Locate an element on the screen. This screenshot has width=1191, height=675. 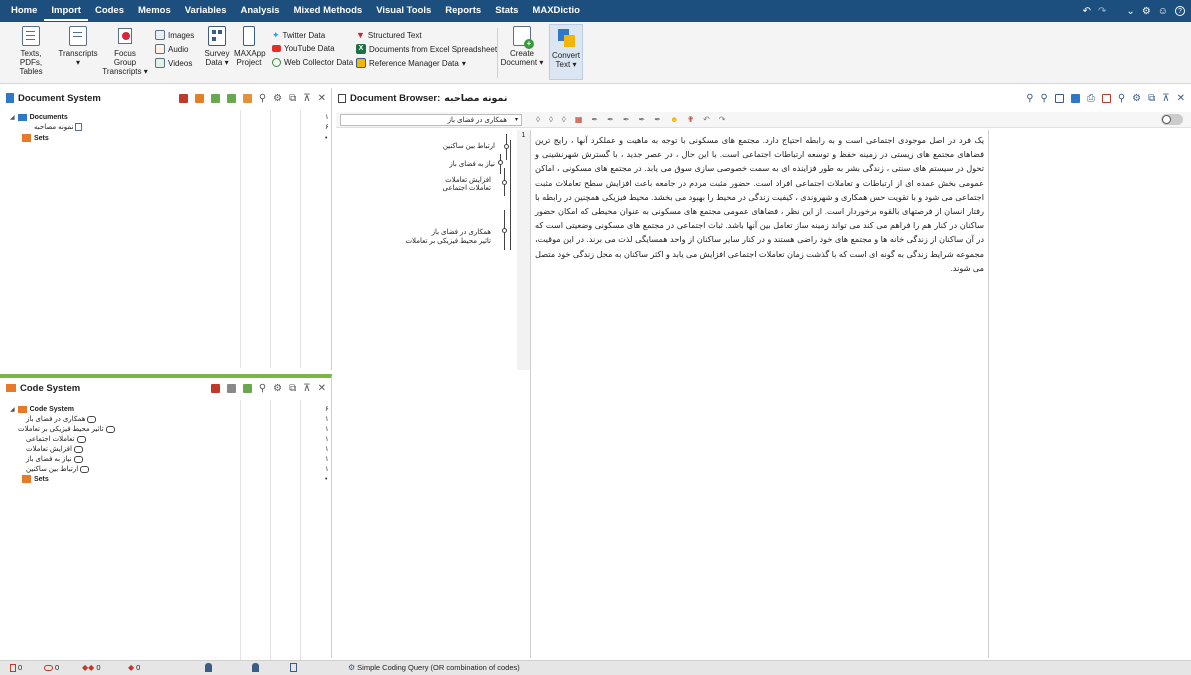
tree-row-documents: ◢ Documents ۱ is located at coordinates (169, 117).